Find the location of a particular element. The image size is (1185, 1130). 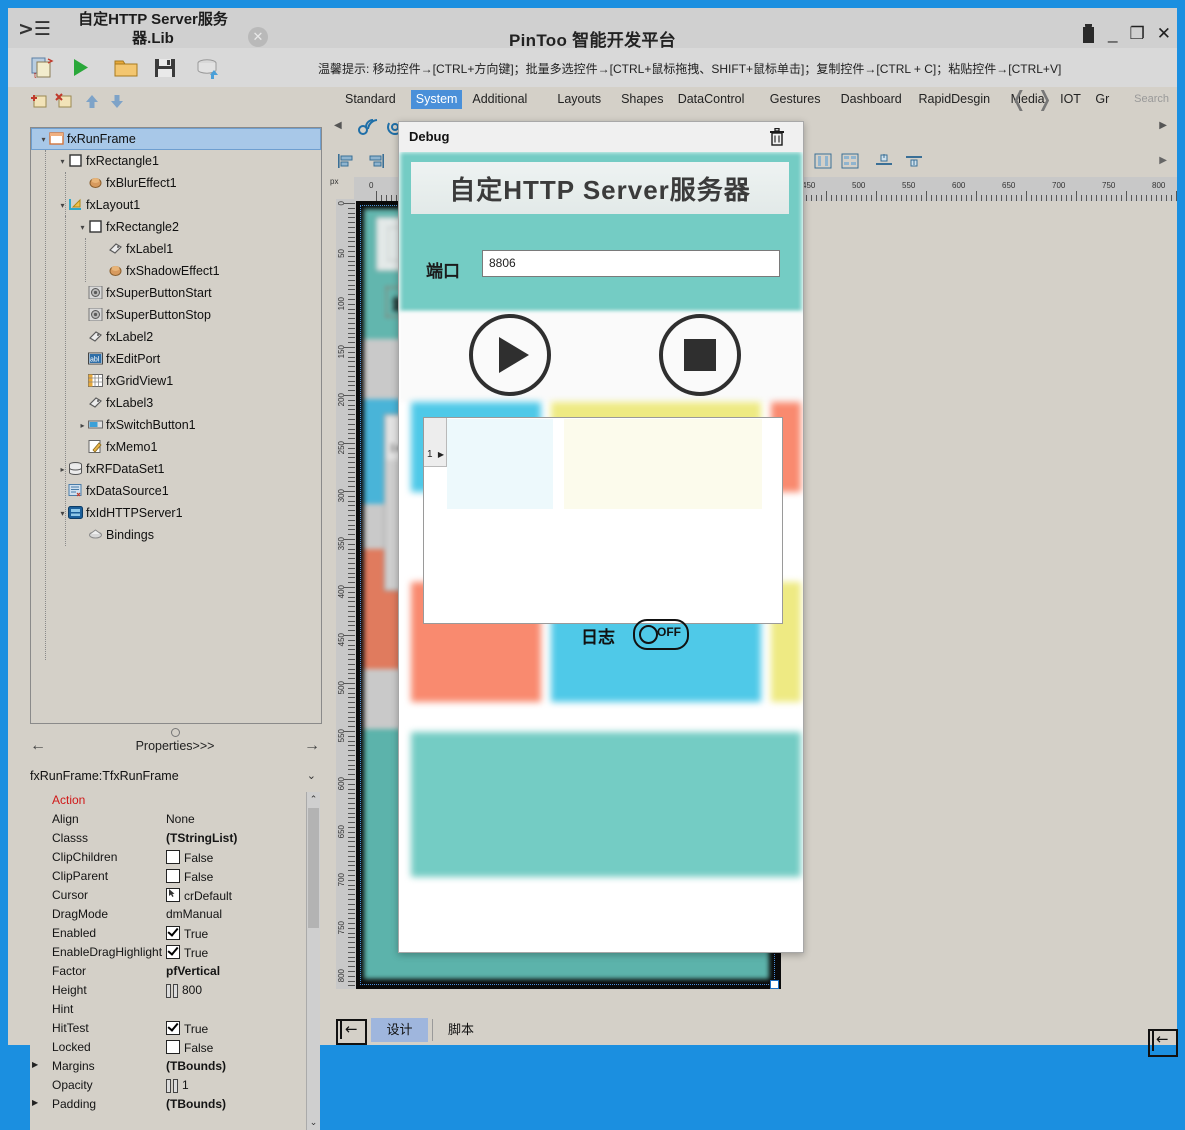

property-value: 1 is located at coordinates (177, 1085).